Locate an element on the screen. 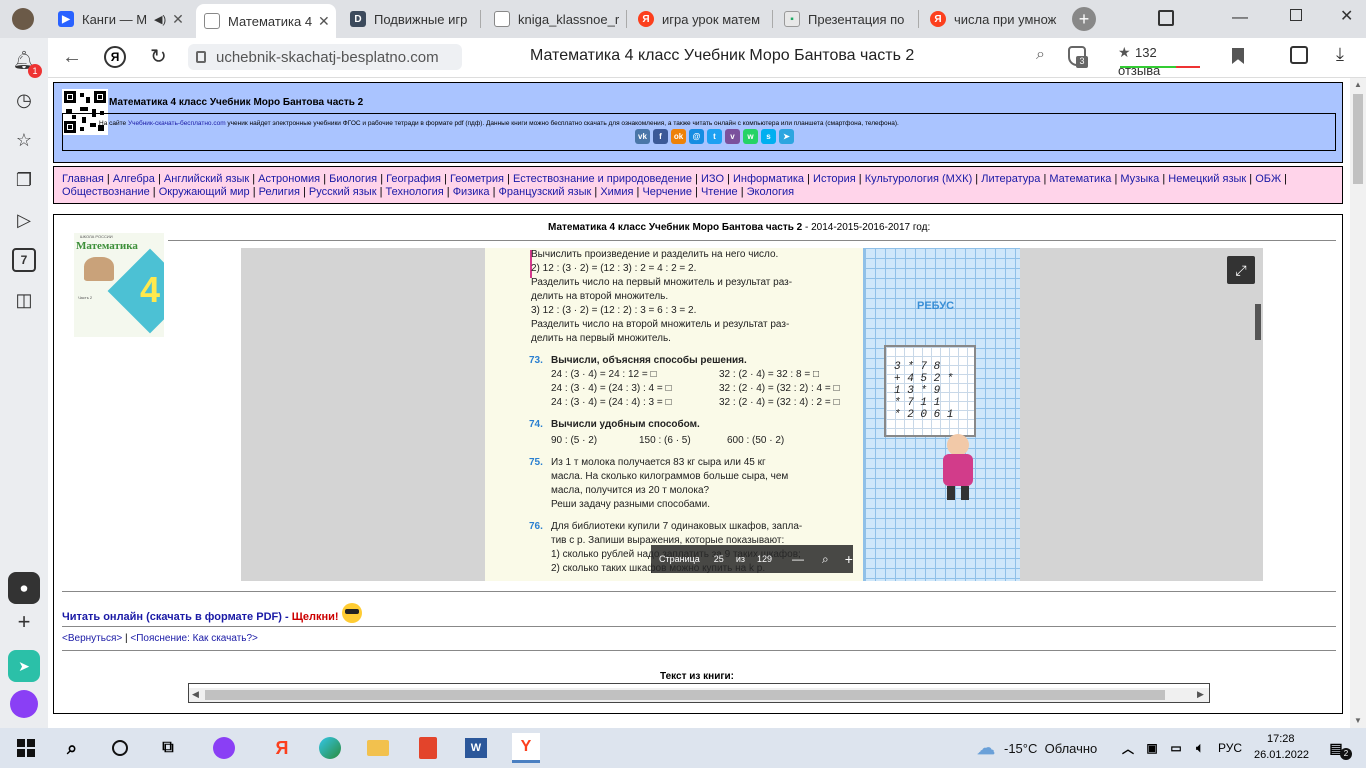 This screenshot has height=768, width=1366. maximize-button is located at coordinates (1296, 15).